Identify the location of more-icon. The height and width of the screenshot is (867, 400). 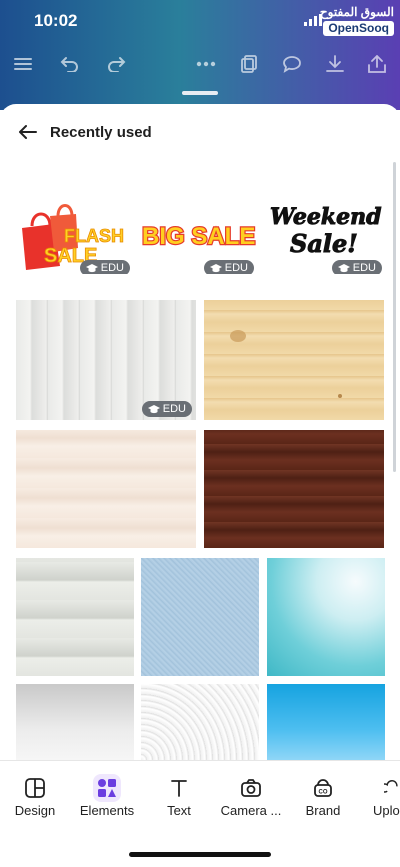
(206, 64).